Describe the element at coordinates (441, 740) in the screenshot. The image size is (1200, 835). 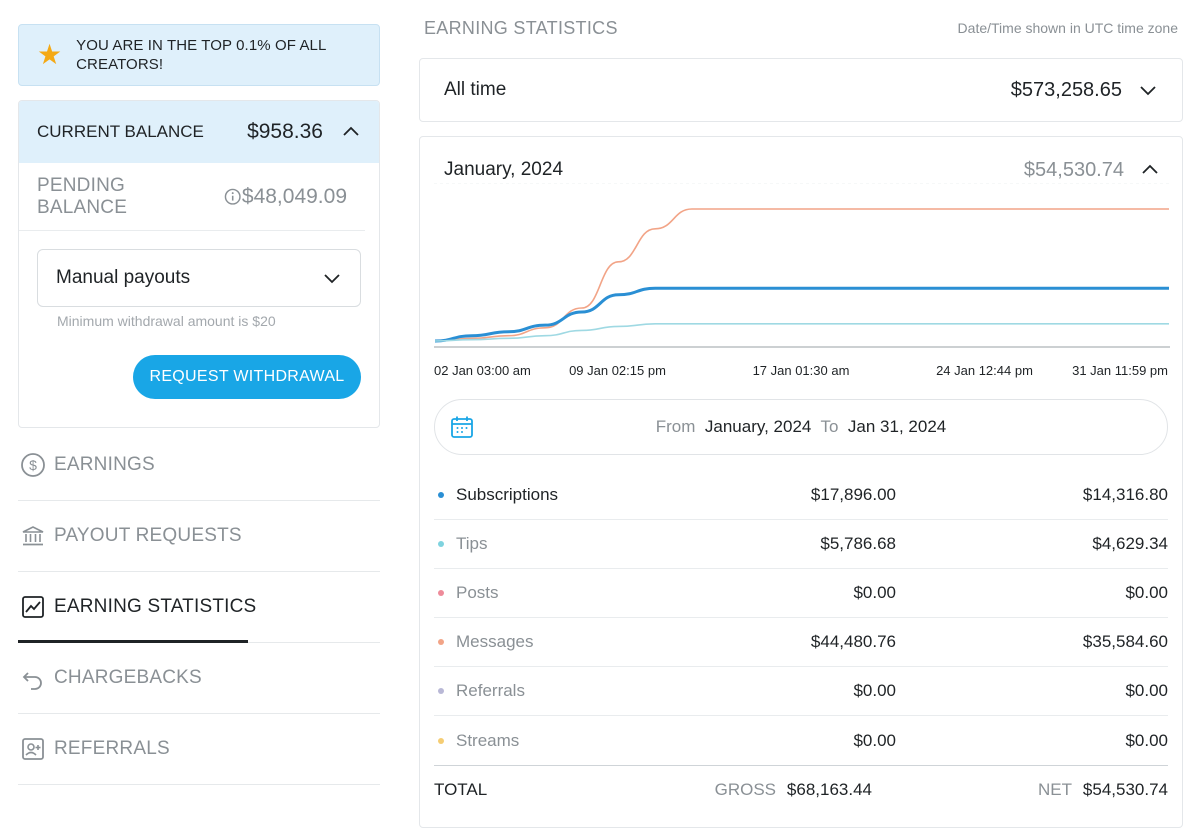
I see `streams-dot` at that location.